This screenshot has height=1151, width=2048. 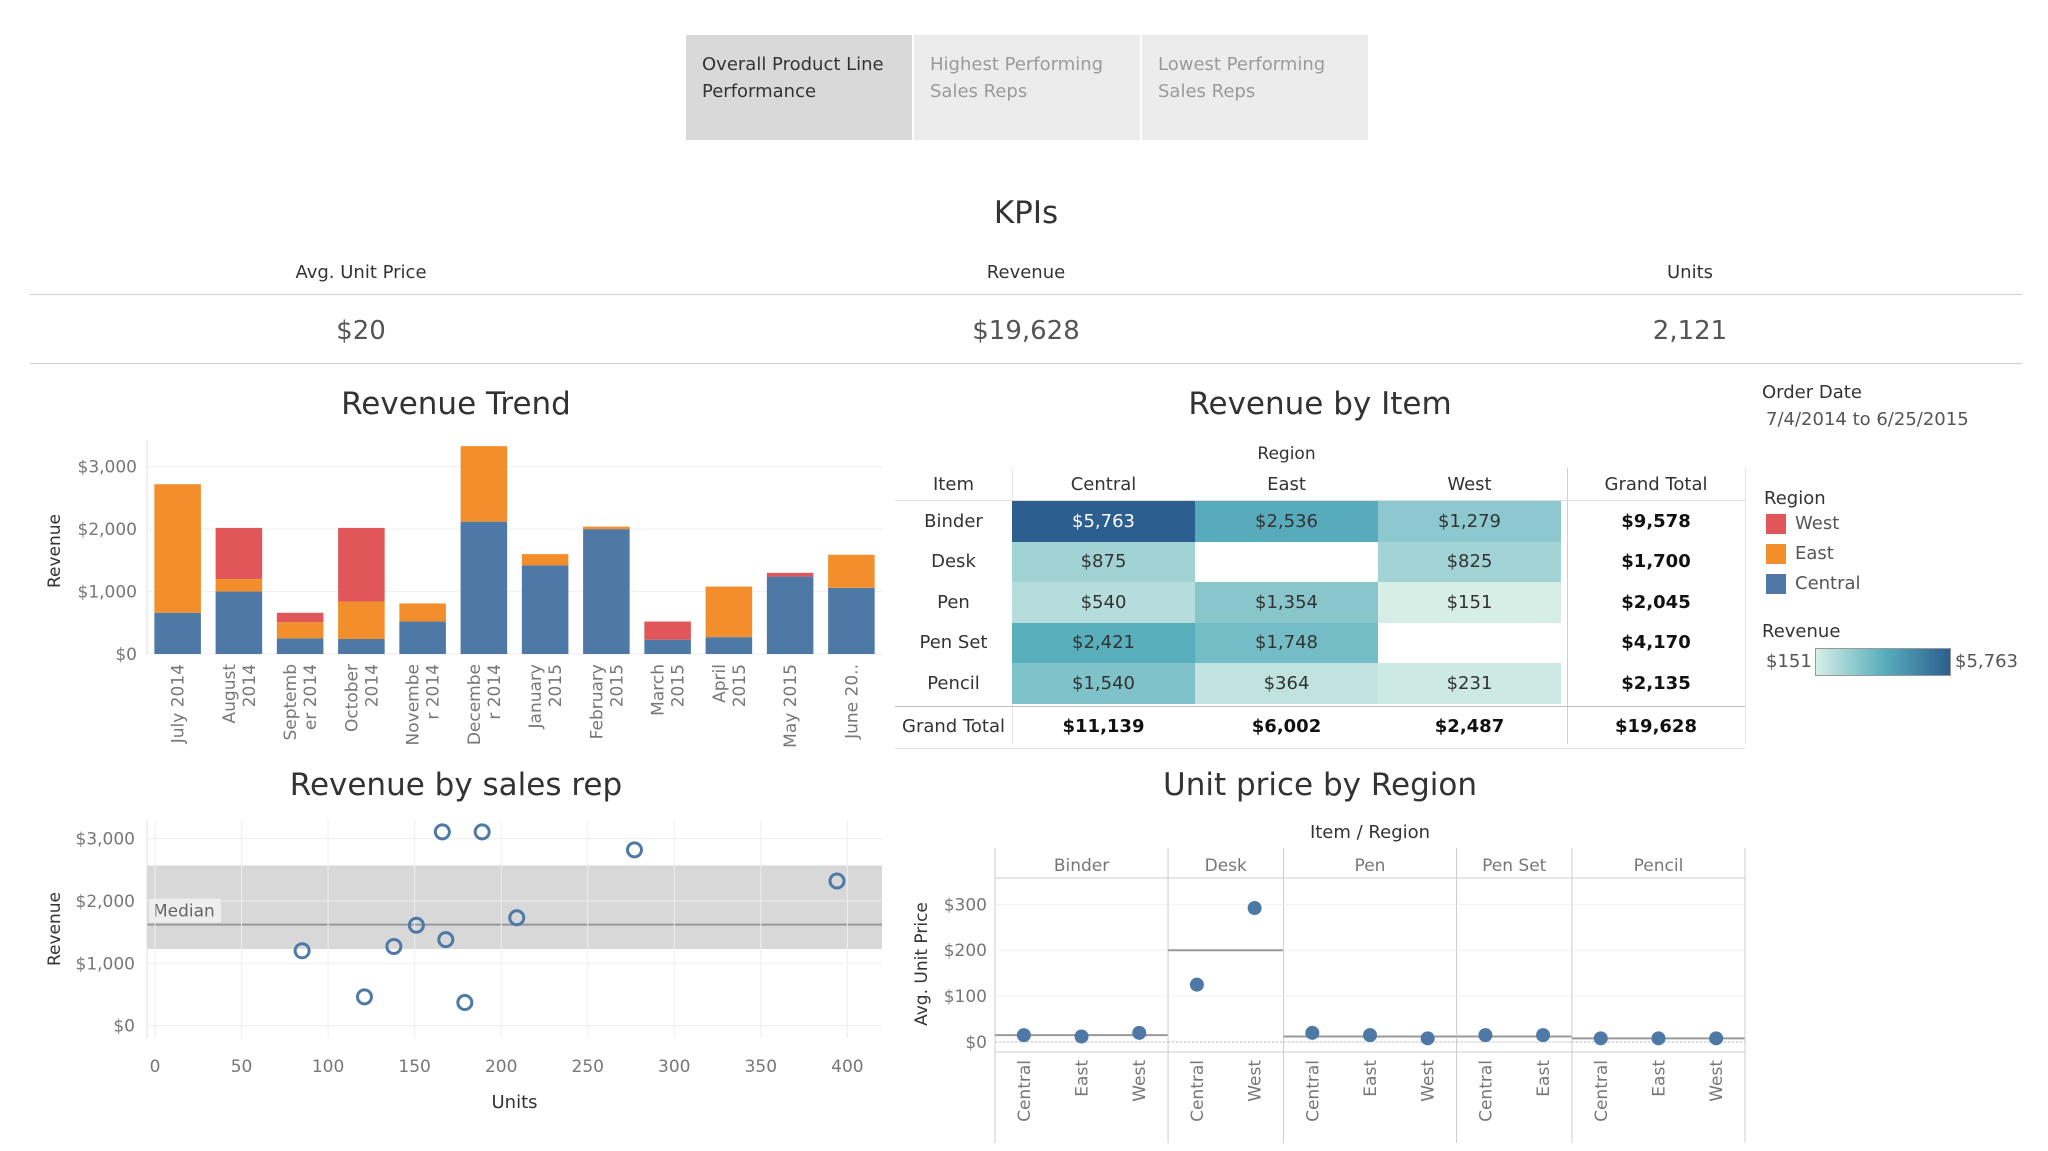 I want to click on x-tick-label: East, so click(x=1544, y=1078).